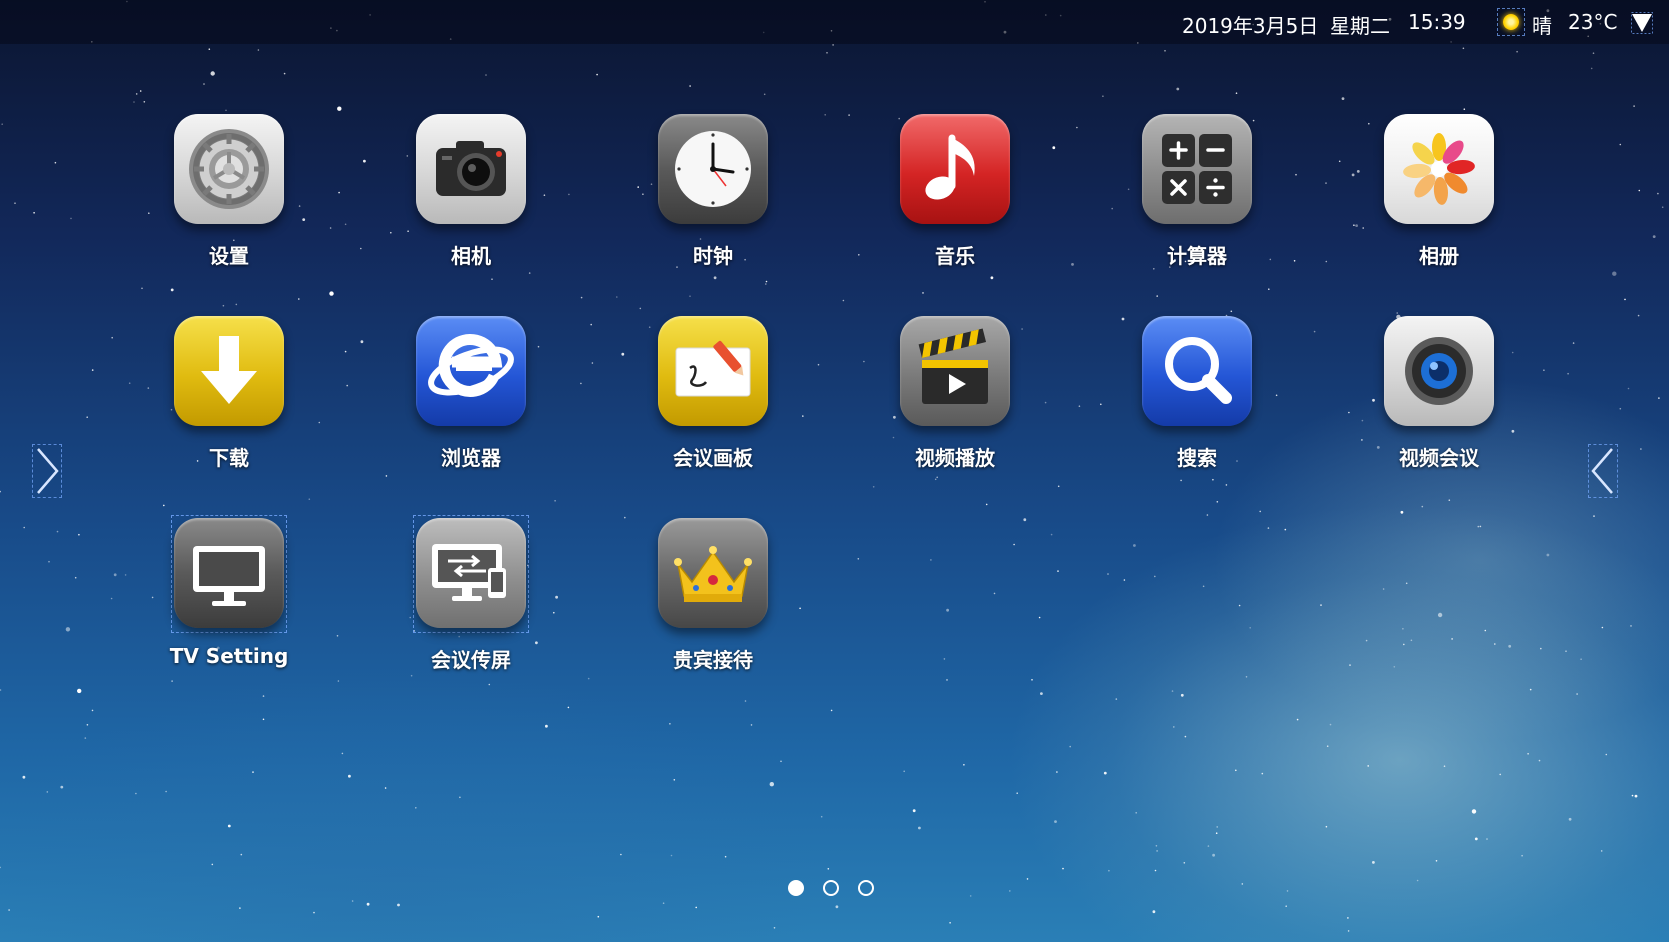  Describe the element at coordinates (1439, 199) in the screenshot. I see `app-photos: 相册` at that location.